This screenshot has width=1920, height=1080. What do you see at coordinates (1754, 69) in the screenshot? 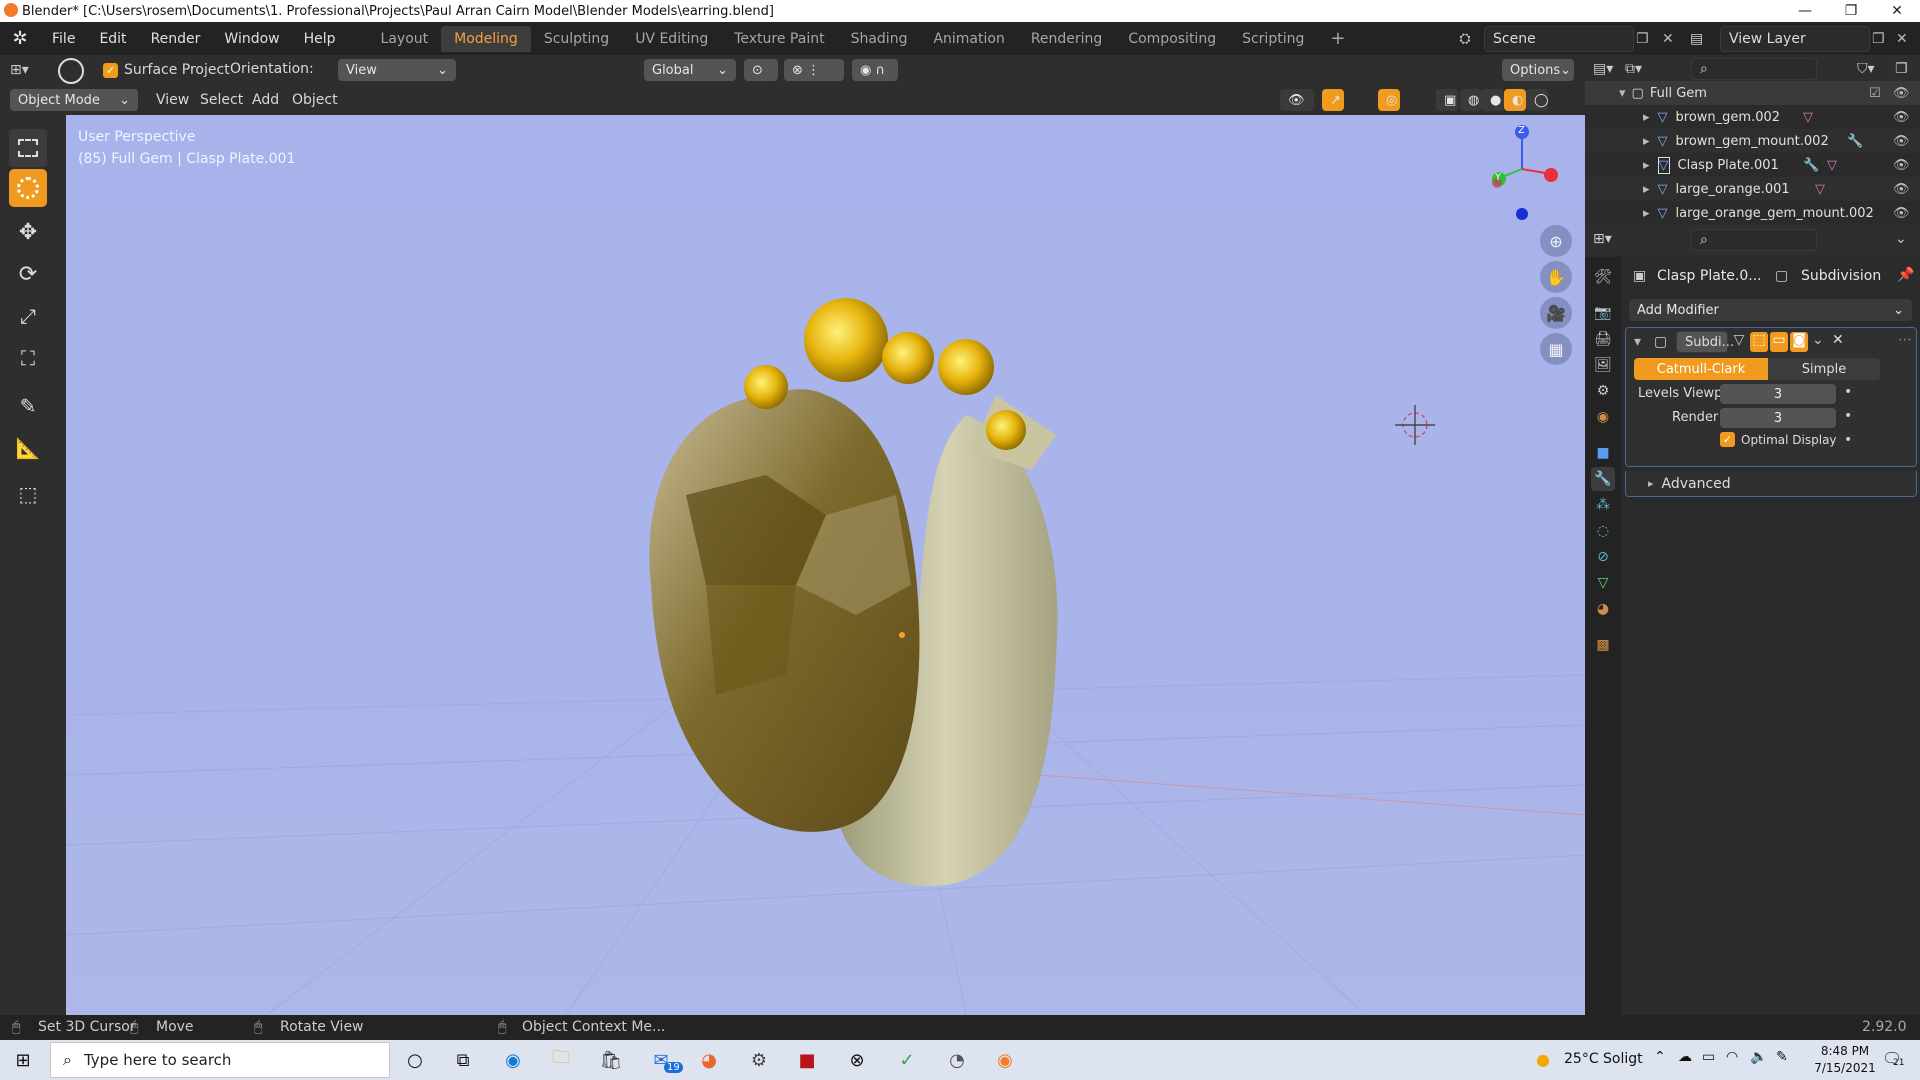
I see `outliner-search-input: ⌕` at bounding box center [1754, 69].